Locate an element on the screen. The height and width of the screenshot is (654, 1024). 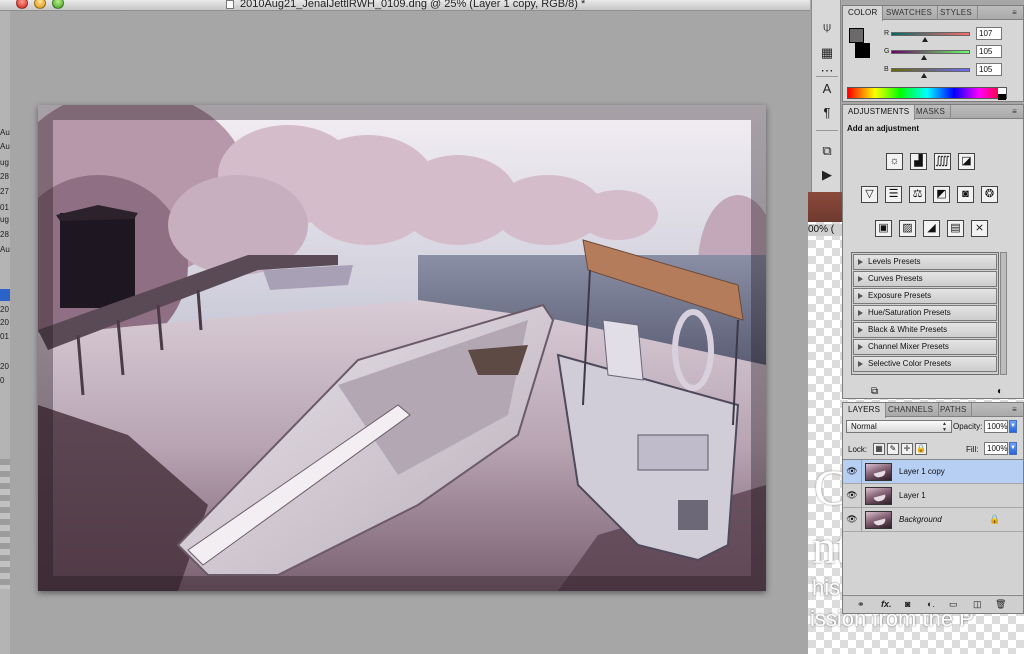
tab-paths: PATHS is located at coordinates (954, 410).